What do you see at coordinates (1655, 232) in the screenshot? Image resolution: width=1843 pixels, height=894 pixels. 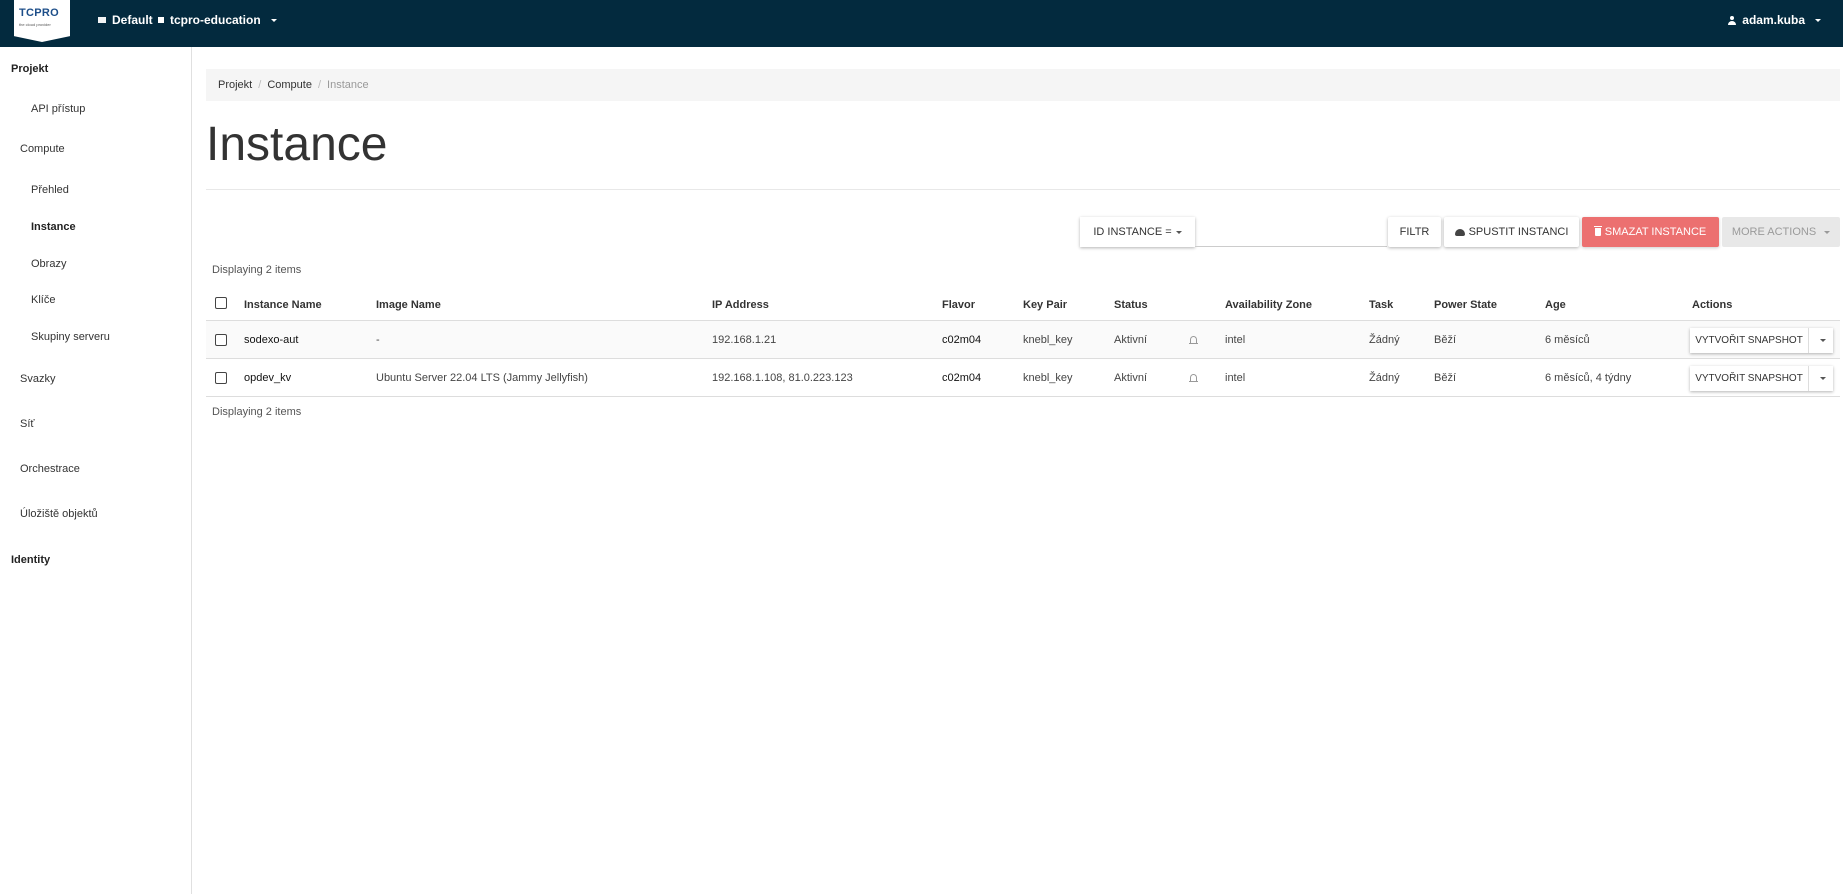 I see `delete-instances-label: SMAZAT INSTANCE` at bounding box center [1655, 232].